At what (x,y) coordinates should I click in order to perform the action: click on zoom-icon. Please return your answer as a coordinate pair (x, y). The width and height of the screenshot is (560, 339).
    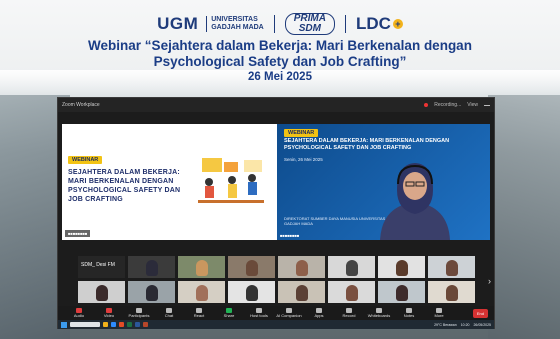
    Looking at the image, I should click on (113, 324).